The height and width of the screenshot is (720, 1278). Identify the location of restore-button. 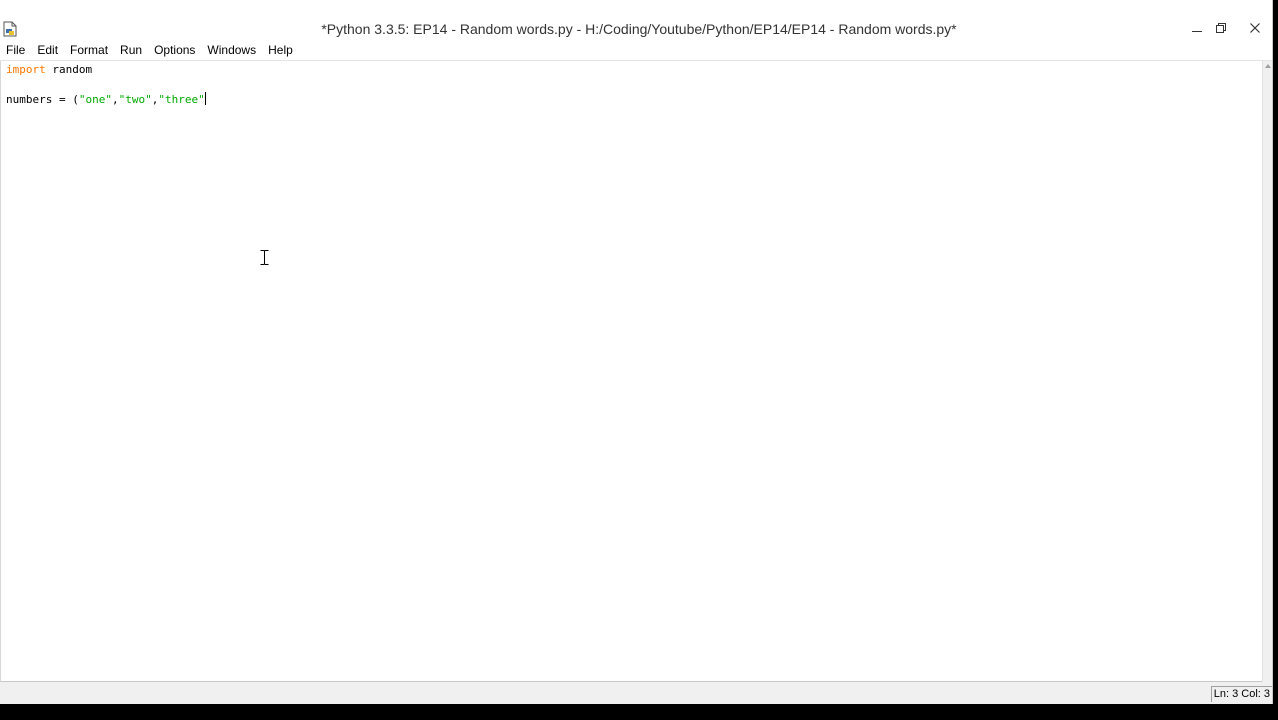
(1221, 29).